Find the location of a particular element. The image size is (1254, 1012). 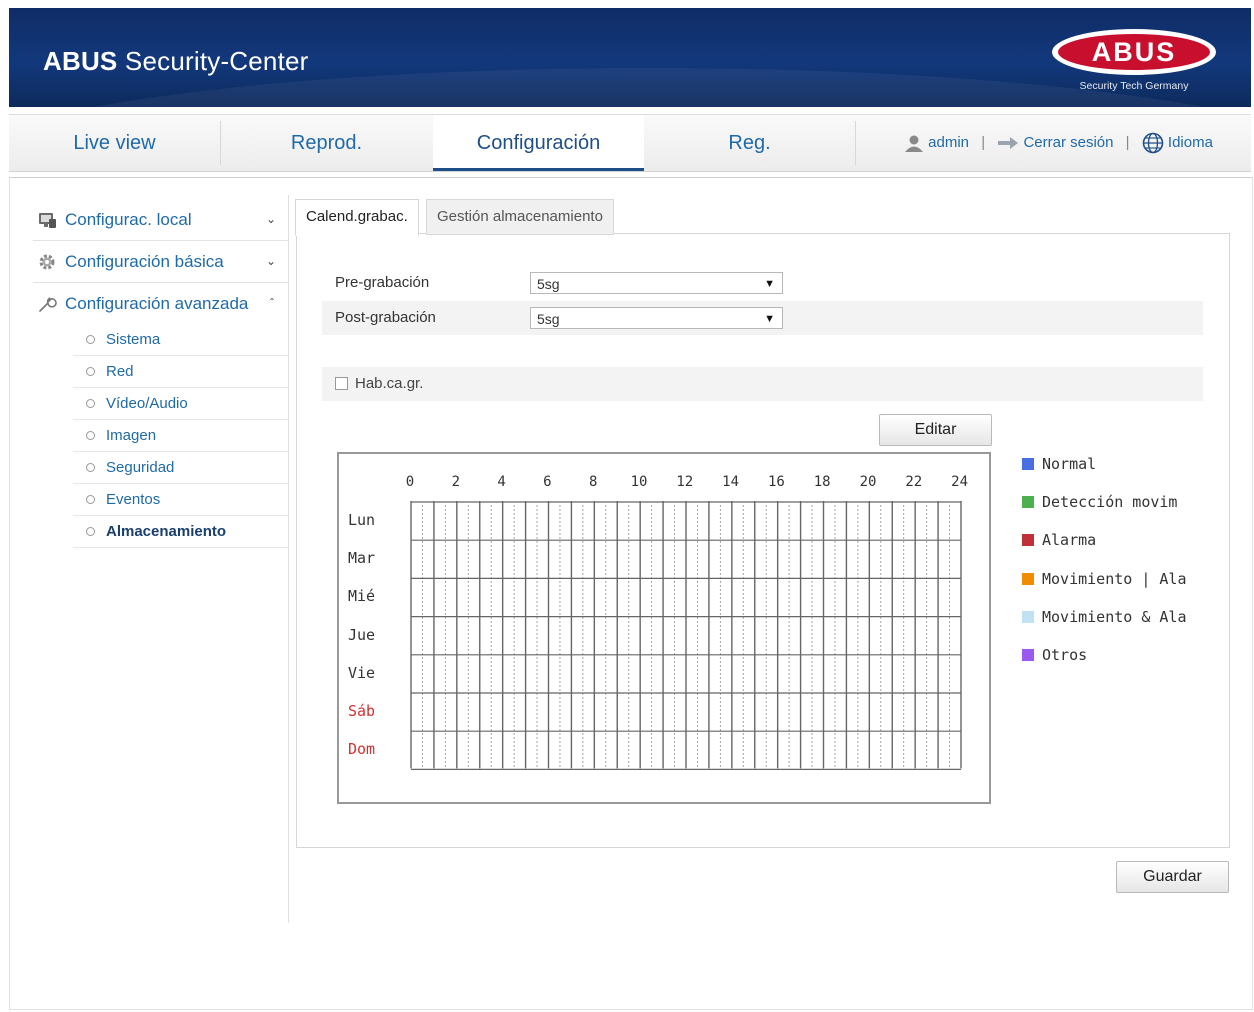

sidebar-item-configuracion-basica: Configuración básica ⌄ is located at coordinates (160, 262).